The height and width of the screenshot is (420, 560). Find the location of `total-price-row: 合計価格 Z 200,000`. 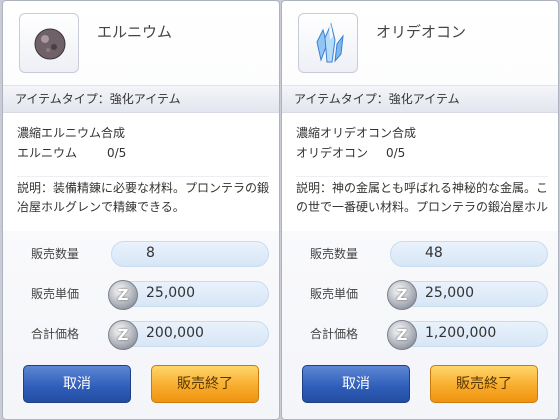

total-price-row: 合計価格 Z 200,000 is located at coordinates (141, 334).